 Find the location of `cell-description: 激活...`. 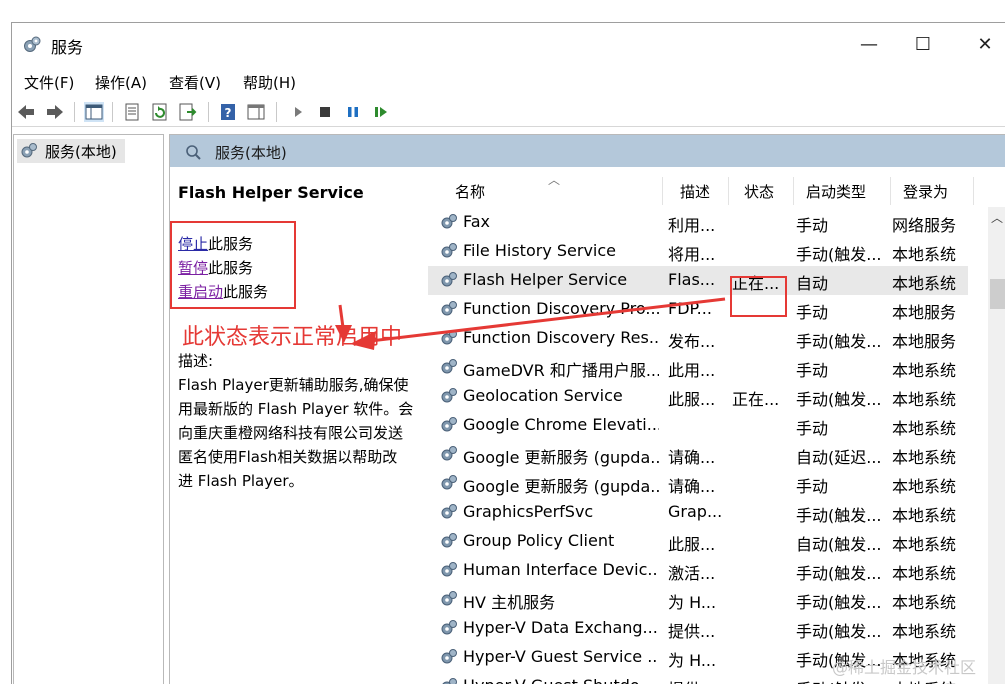

cell-description: 激活... is located at coordinates (692, 573).